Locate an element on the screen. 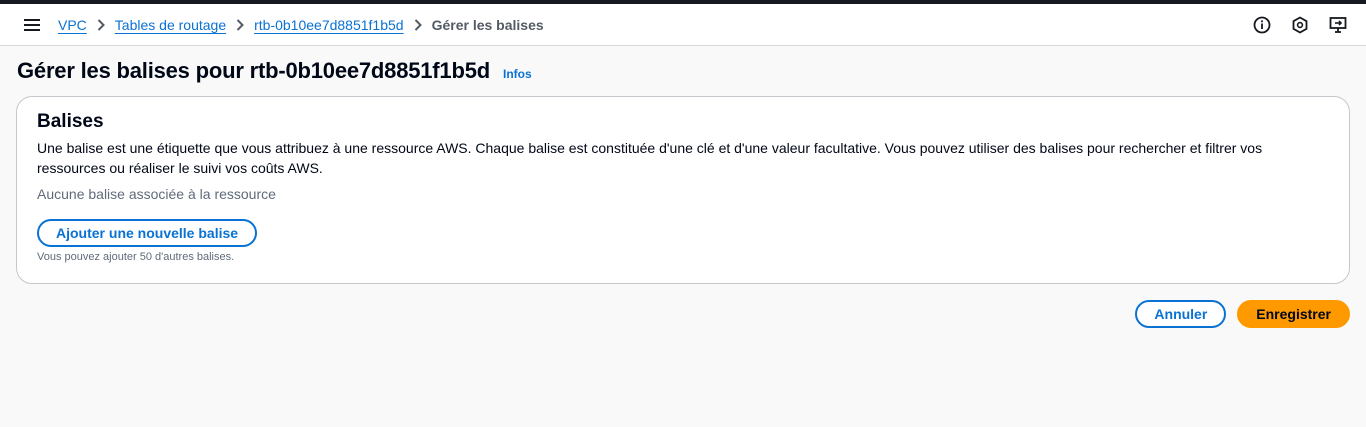 The image size is (1366, 427). top-icons is located at coordinates (1300, 25).